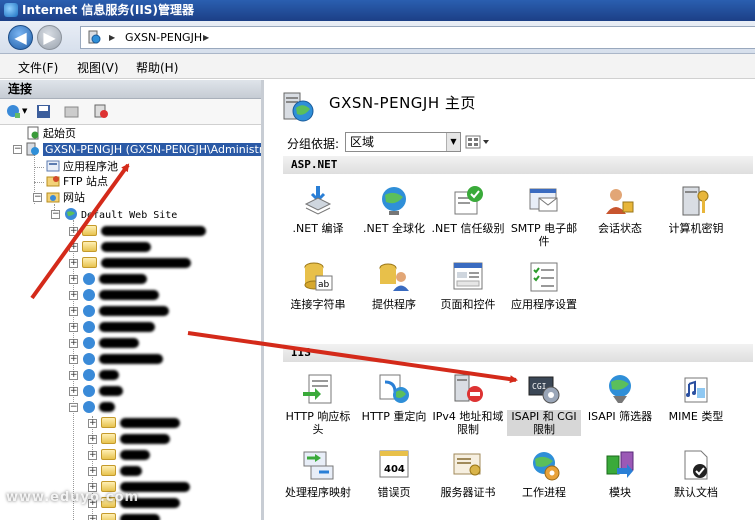 Image resolution: width=755 pixels, height=520 pixels. Describe the element at coordinates (468, 276) in the screenshot. I see `pages-controls-icon` at that location.